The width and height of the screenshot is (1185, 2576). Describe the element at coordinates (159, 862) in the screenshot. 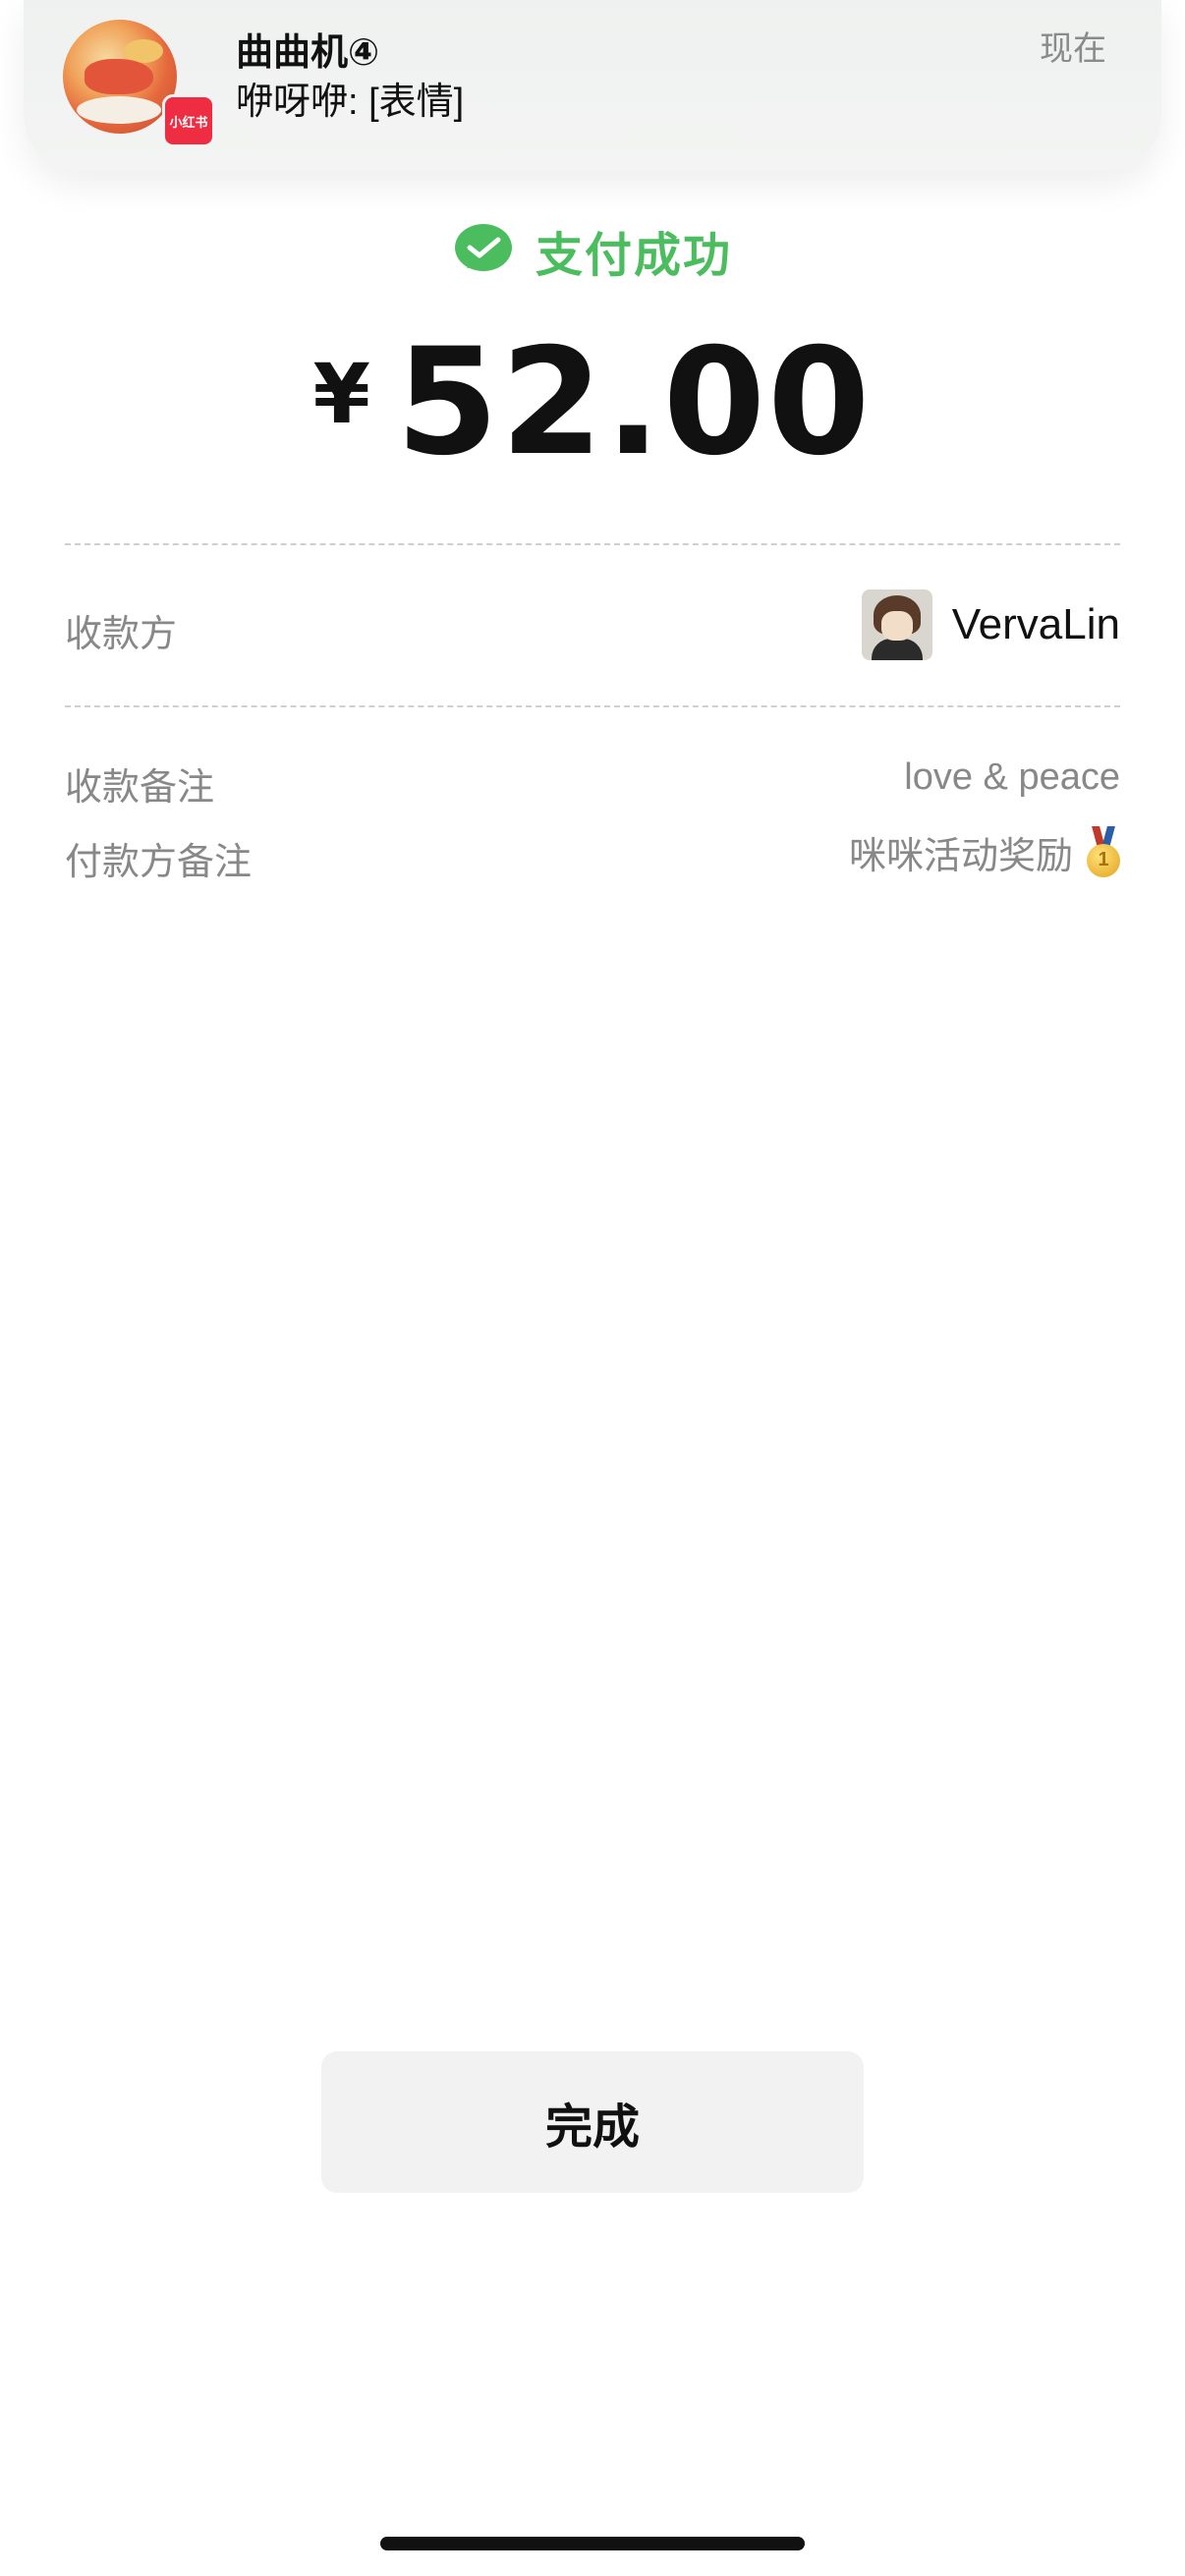

I see `payer-note-label: 付款方备注` at that location.